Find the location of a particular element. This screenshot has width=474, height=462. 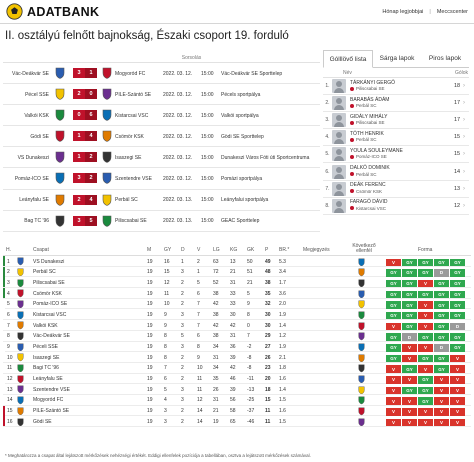

cell-team: Leányfalu SE is located at coordinates (48, 379).